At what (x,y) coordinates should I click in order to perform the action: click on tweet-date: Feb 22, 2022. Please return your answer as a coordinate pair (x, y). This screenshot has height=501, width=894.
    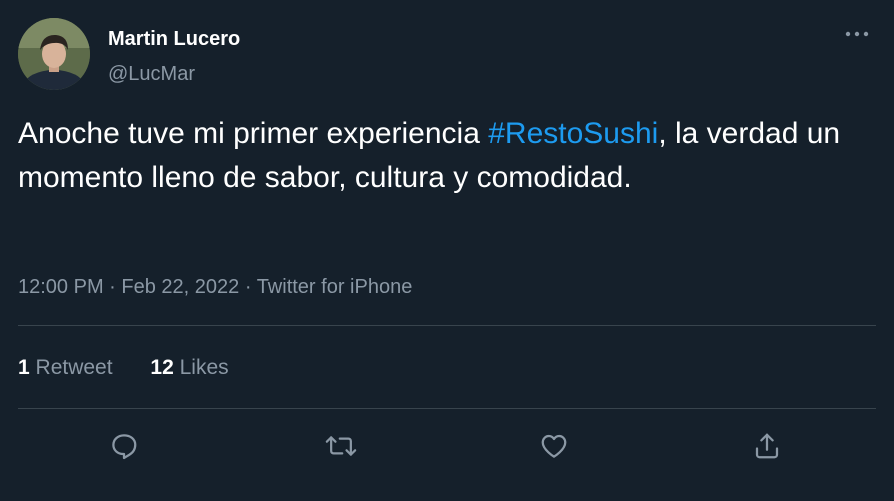
    Looking at the image, I should click on (180, 287).